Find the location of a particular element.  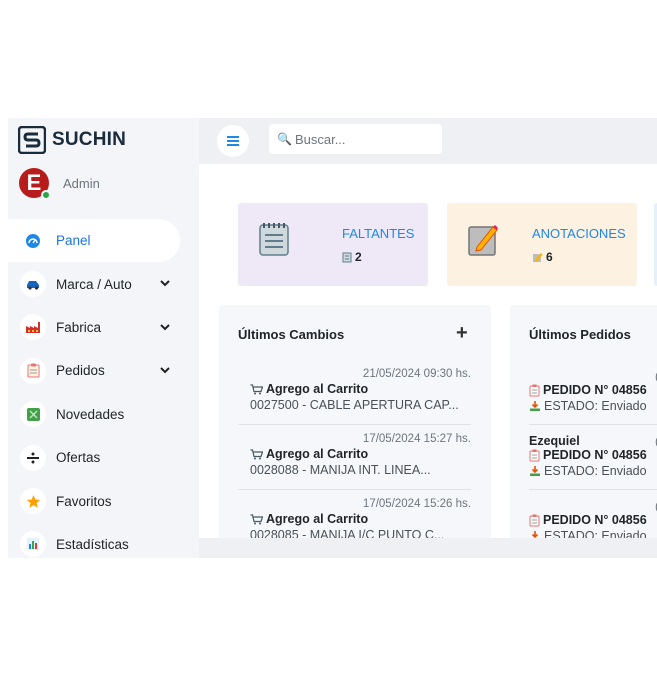

news-icon is located at coordinates (33, 414).